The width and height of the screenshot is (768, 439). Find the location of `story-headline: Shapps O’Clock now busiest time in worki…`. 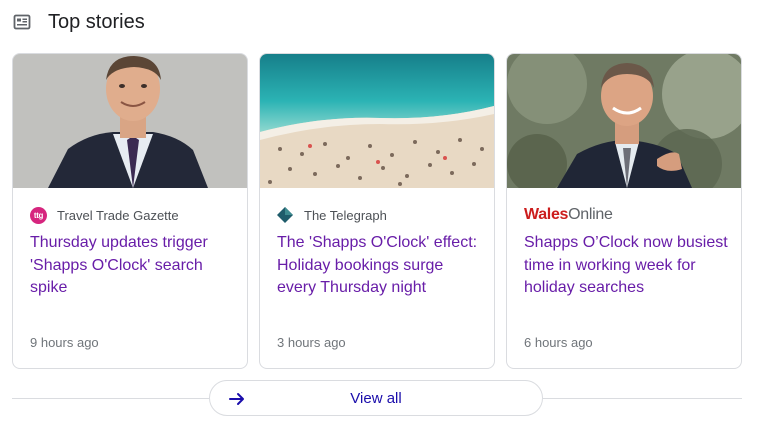

story-headline: Shapps O’Clock now busiest time in worki… is located at coordinates (626, 266).